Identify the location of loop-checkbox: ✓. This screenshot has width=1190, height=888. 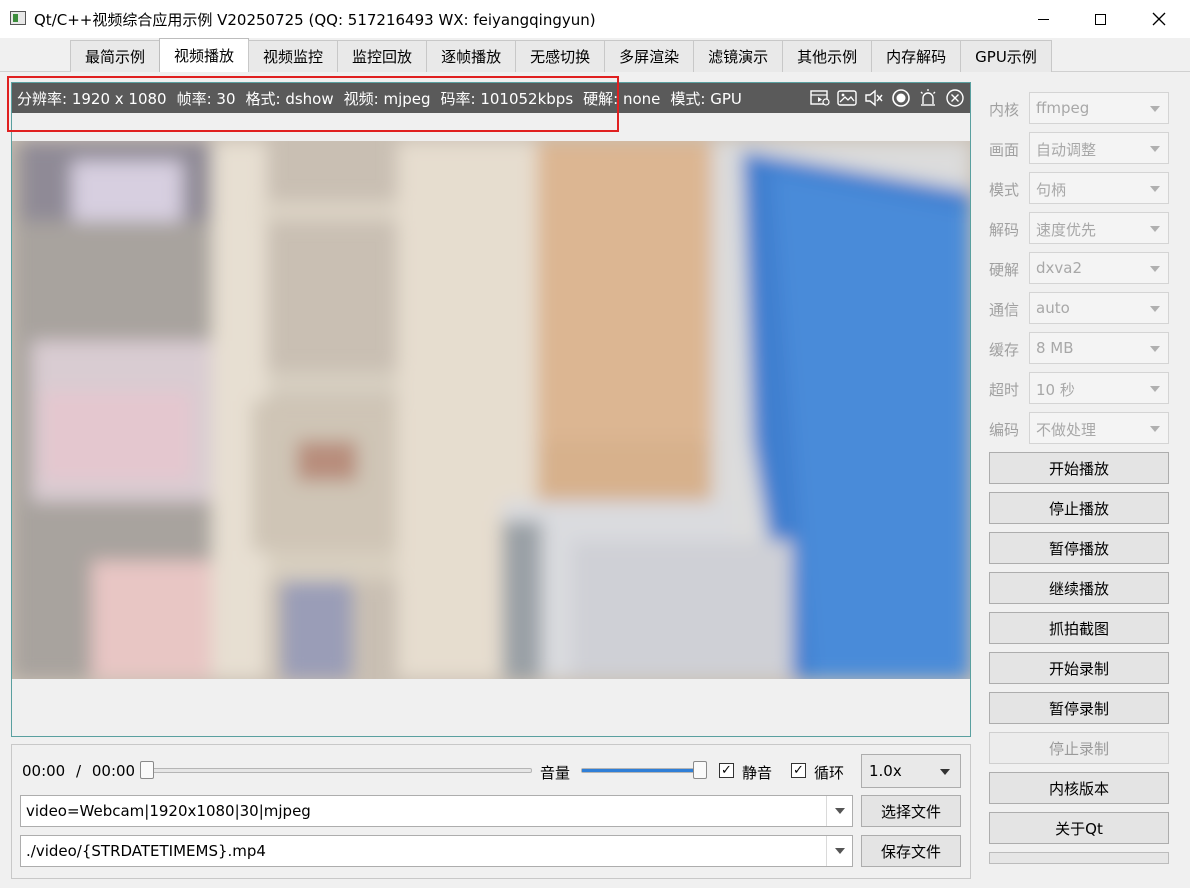
(798, 770).